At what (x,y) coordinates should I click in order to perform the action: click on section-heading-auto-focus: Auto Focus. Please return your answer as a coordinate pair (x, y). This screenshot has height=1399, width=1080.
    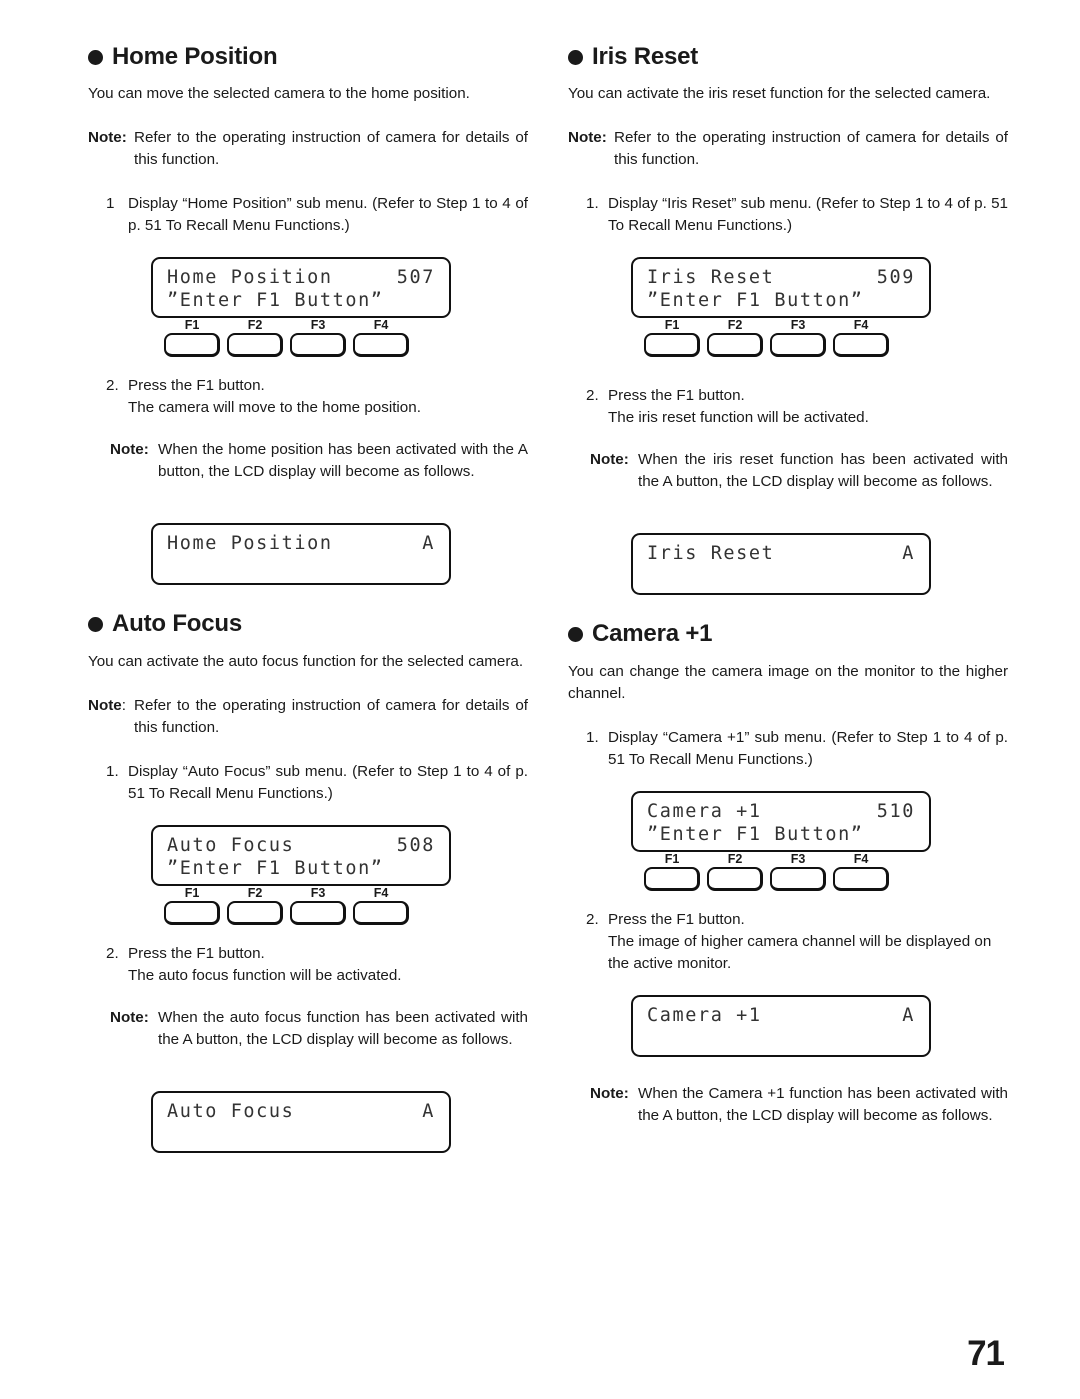
    Looking at the image, I should click on (308, 623).